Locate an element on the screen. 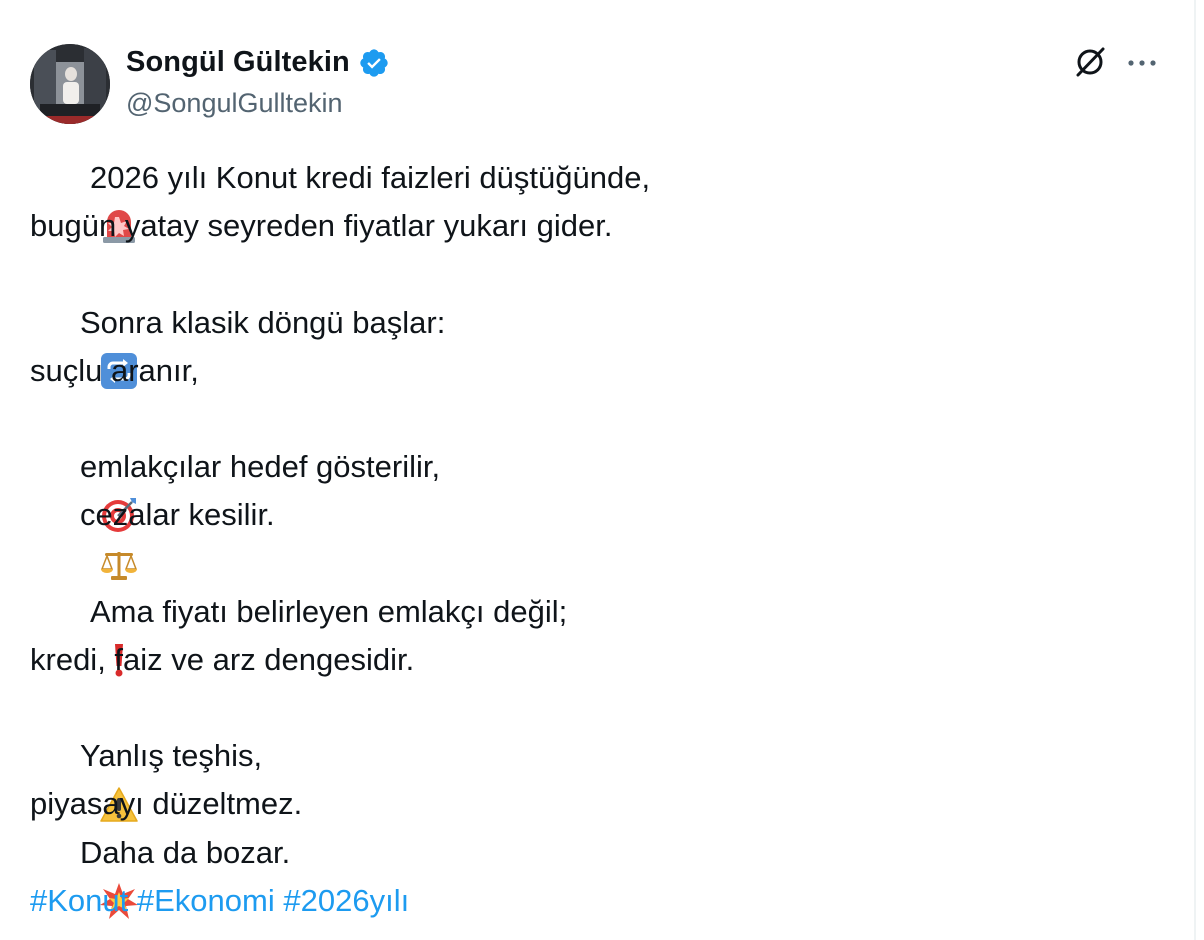  hashtag-link: #Konut is located at coordinates (79, 901).